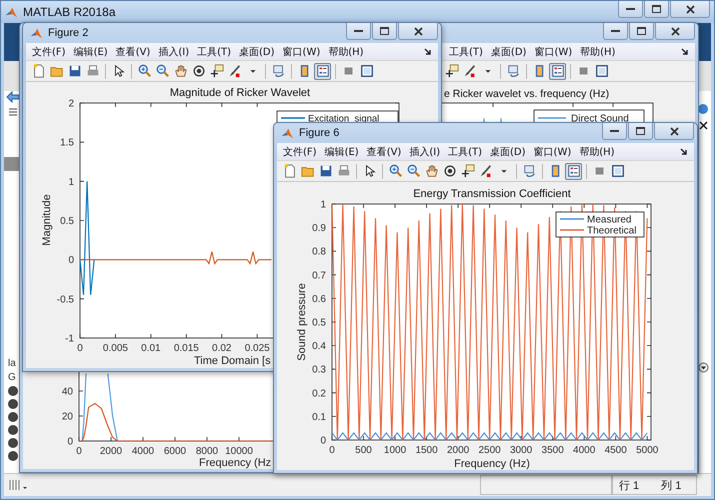 The width and height of the screenshot is (715, 500). Describe the element at coordinates (319, 323) in the screenshot. I see `tick-label: 0.5` at that location.